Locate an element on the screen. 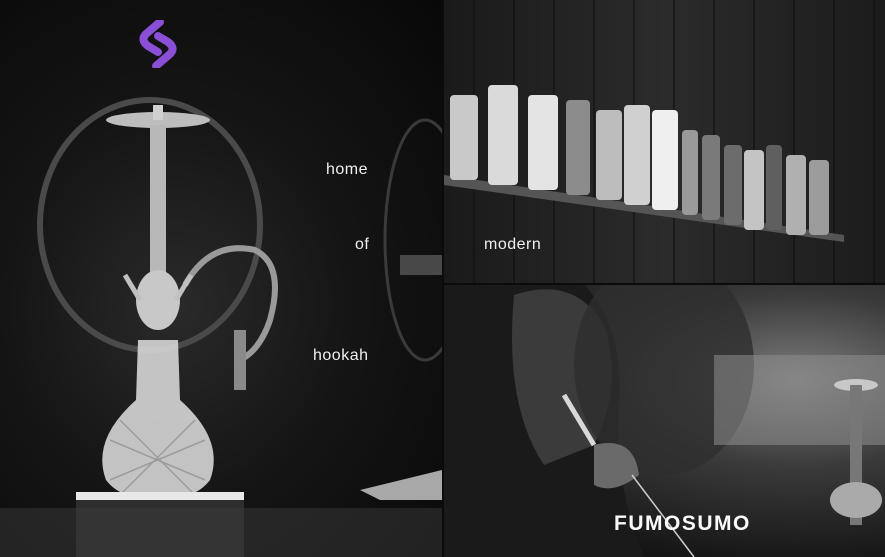 This screenshot has width=885, height=557. hero-word-of: of is located at coordinates (362, 244).